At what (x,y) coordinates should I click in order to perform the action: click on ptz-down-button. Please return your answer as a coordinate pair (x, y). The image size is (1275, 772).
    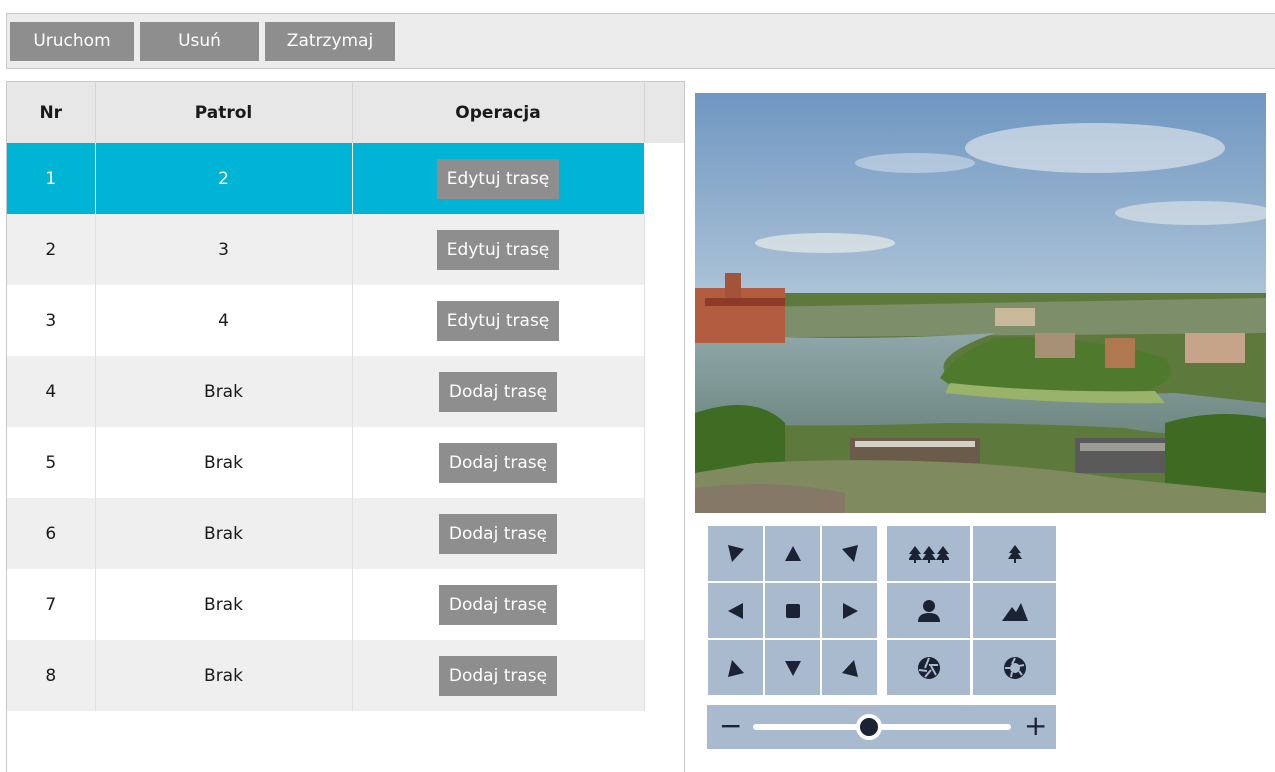
    Looking at the image, I should click on (792, 667).